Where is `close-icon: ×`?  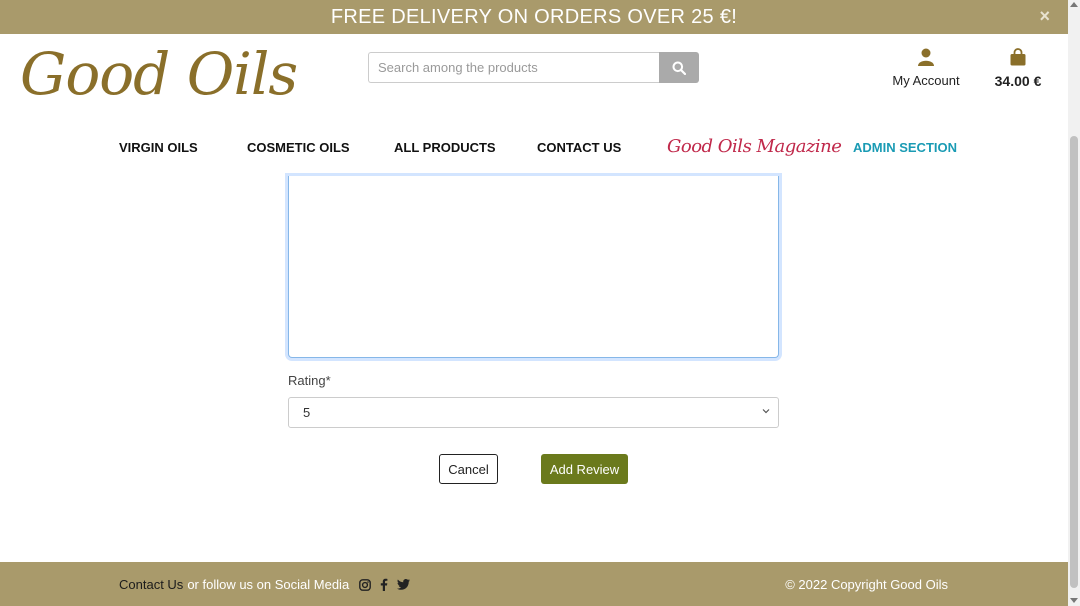
close-icon: × is located at coordinates (1044, 16).